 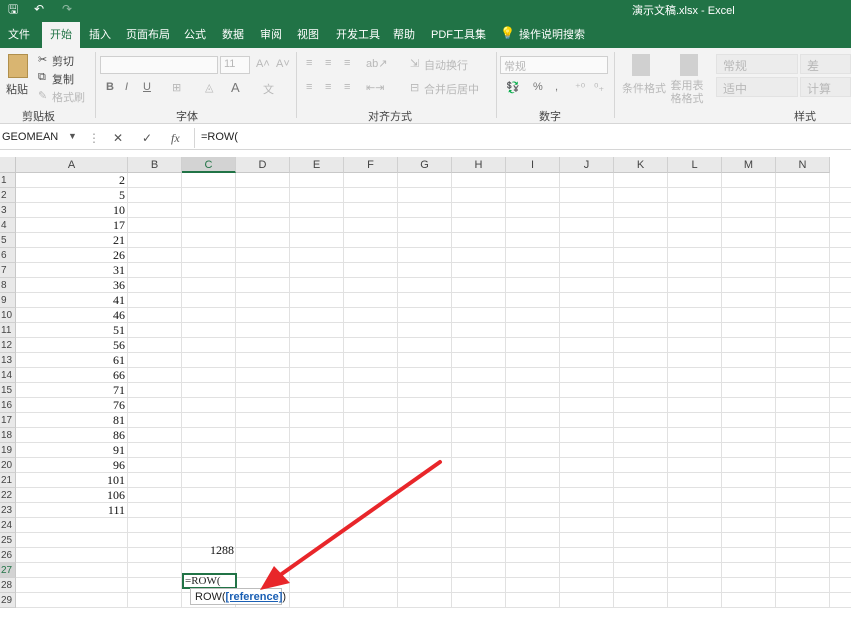 I want to click on wrap-text-button: 自动换行, so click(x=446, y=65).